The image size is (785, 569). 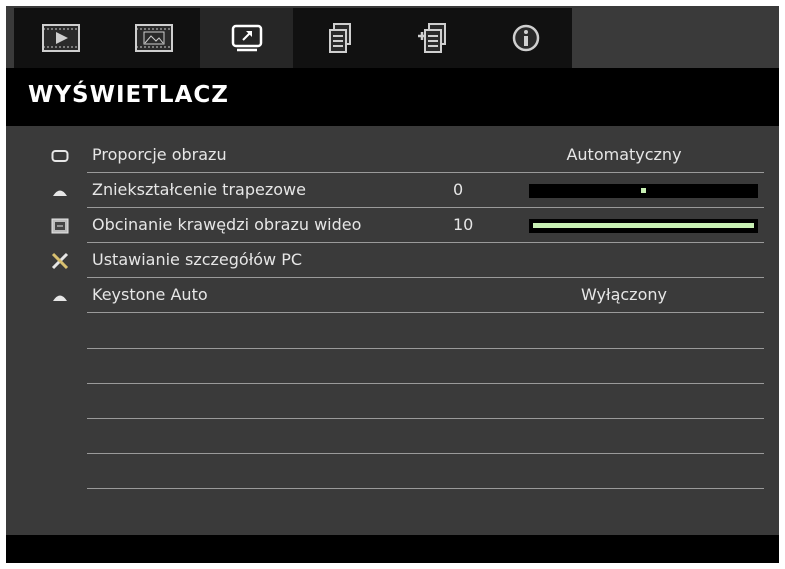 I want to click on keystone-slider, so click(x=643, y=191).